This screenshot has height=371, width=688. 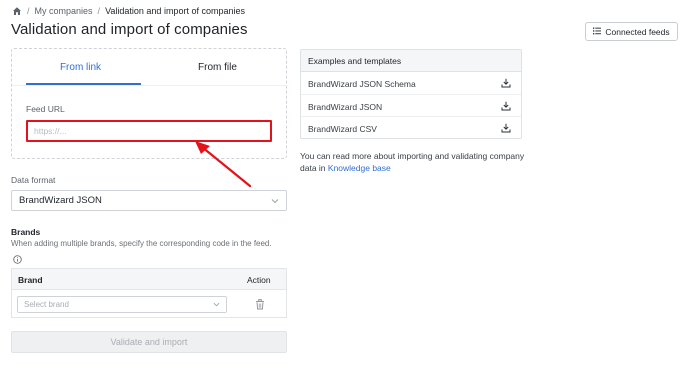 I want to click on validate-and-import-button: Validate and import, so click(x=149, y=342).